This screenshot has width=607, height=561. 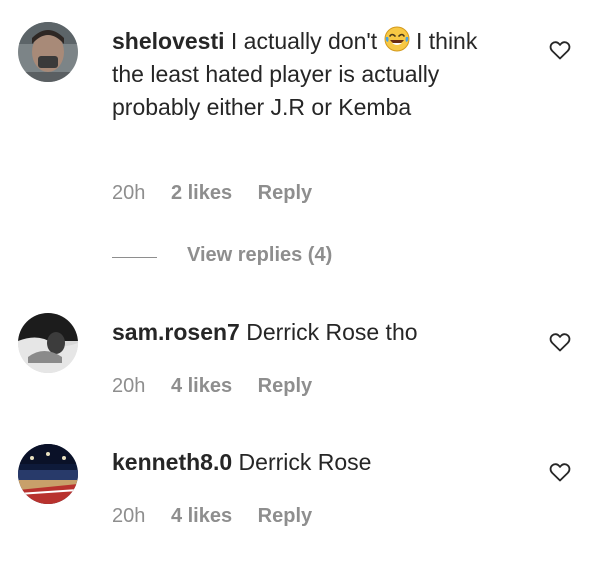 What do you see at coordinates (134, 257) in the screenshot?
I see `replies-divider` at bounding box center [134, 257].